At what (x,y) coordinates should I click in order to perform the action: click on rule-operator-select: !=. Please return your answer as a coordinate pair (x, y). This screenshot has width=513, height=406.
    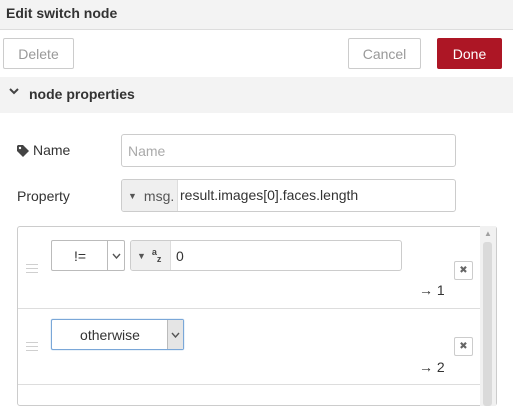
    Looking at the image, I should click on (88, 255).